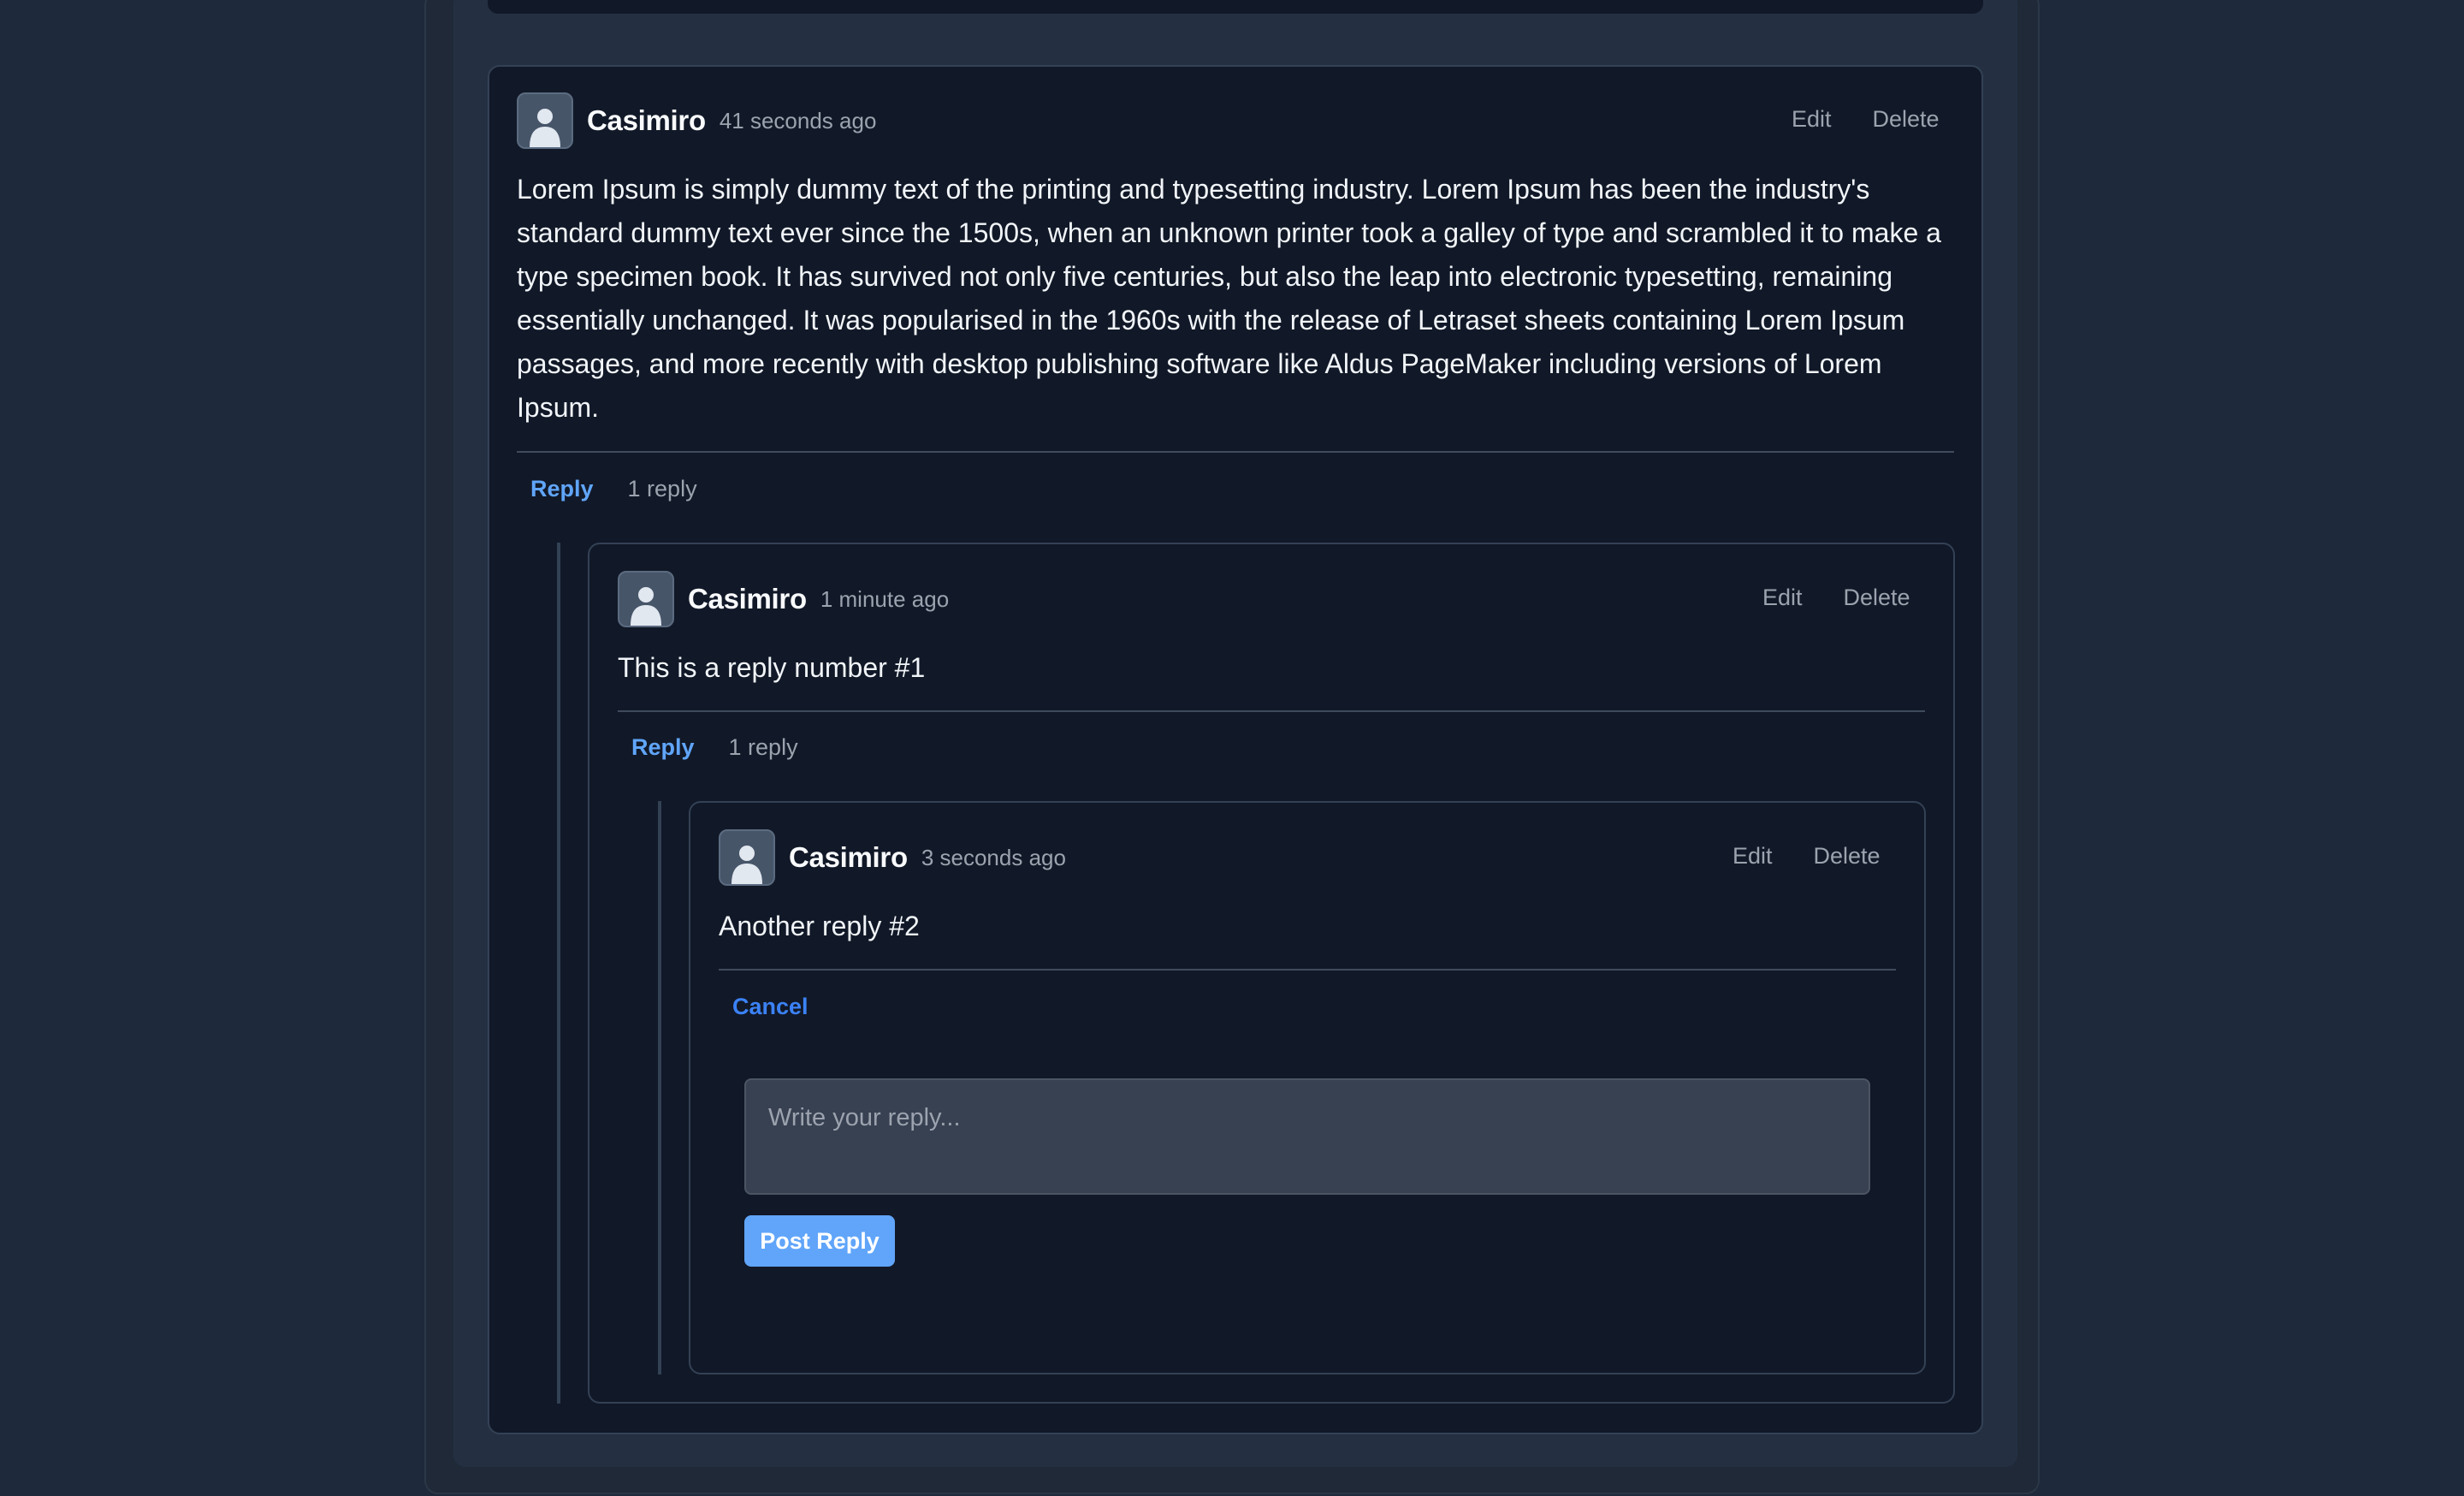 The width and height of the screenshot is (2464, 1496). What do you see at coordinates (798, 121) in the screenshot?
I see `comment-timestamp: 41 seconds ago` at bounding box center [798, 121].